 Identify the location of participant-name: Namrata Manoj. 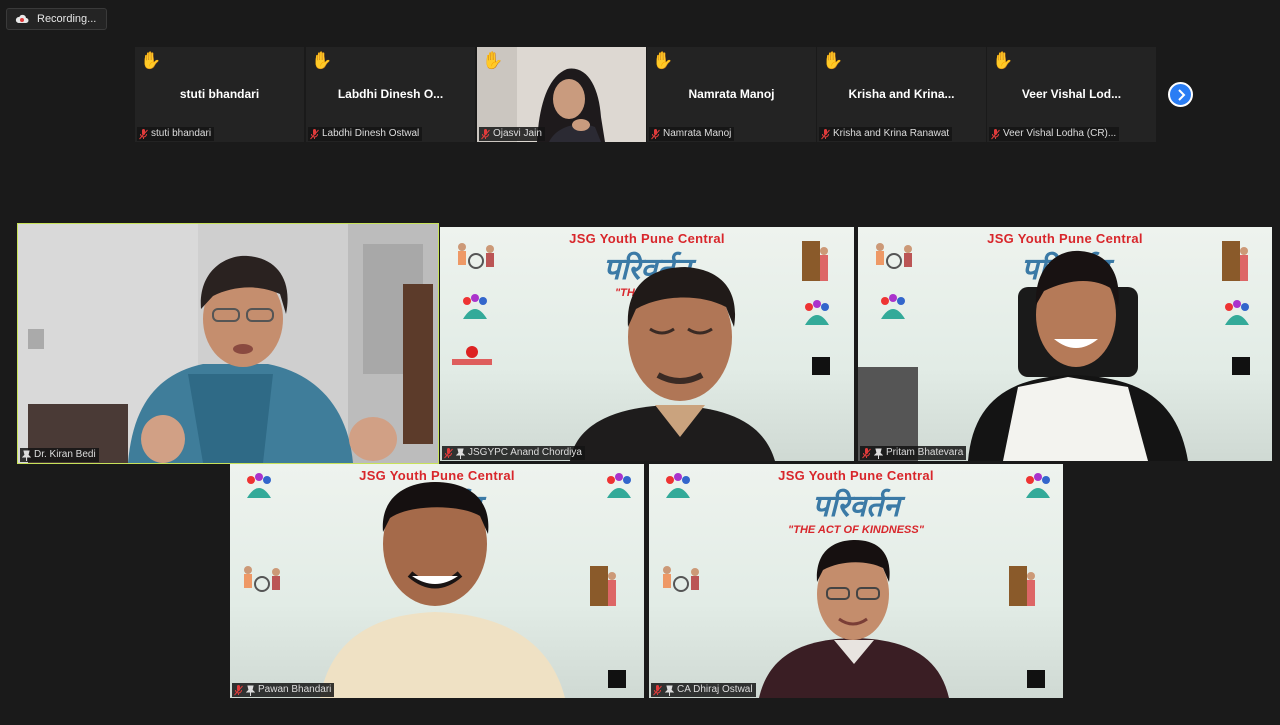
(731, 94).